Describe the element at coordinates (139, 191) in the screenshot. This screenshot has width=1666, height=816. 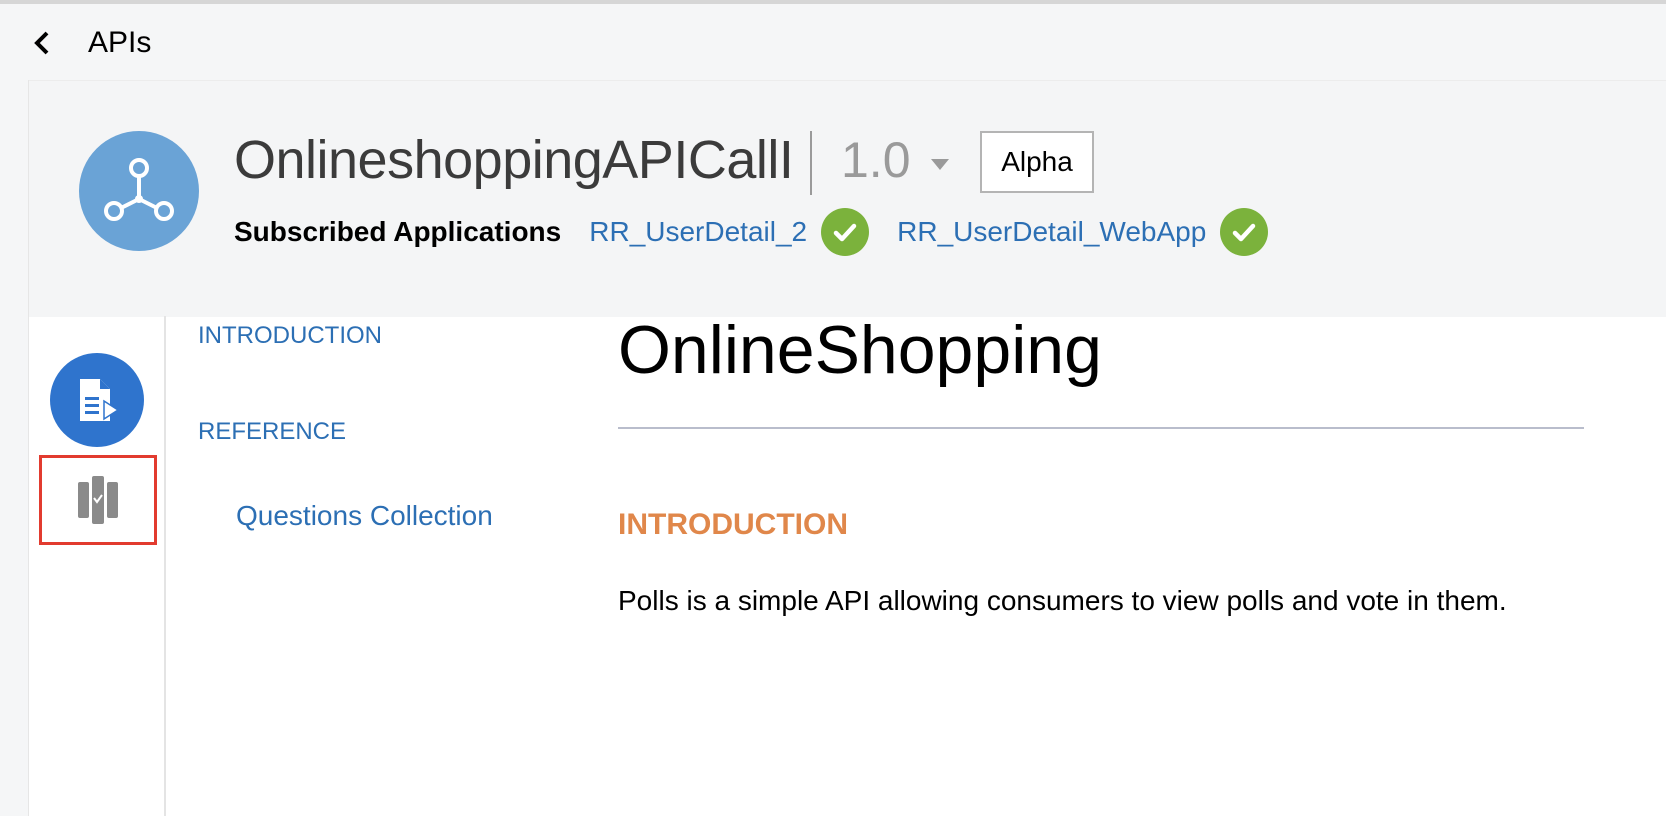
I see `api-network-icon` at that location.